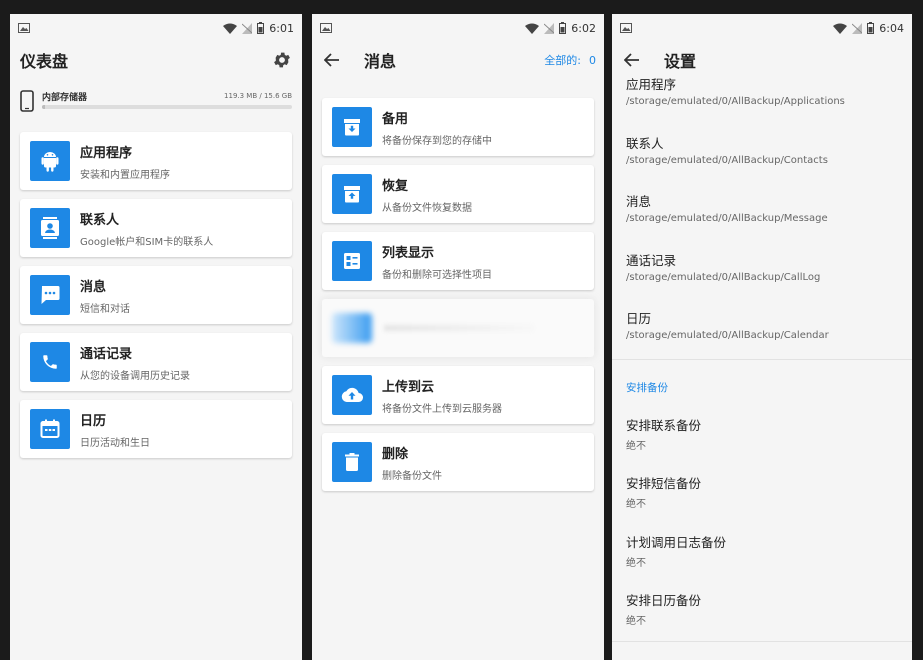 This screenshot has width=923, height=660. Describe the element at coordinates (676, 542) in the screenshot. I see `setting-title: 计划调用日志备份` at that location.